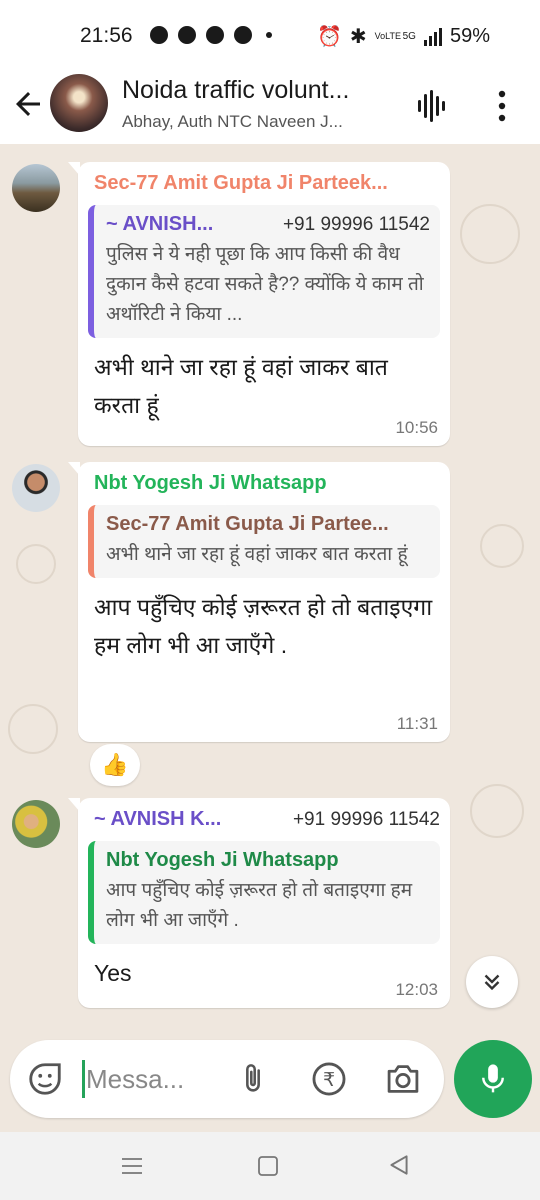 This screenshot has height=1200, width=540. Describe the element at coordinates (329, 37) in the screenshot. I see `alarm-icon: ⏰` at that location.